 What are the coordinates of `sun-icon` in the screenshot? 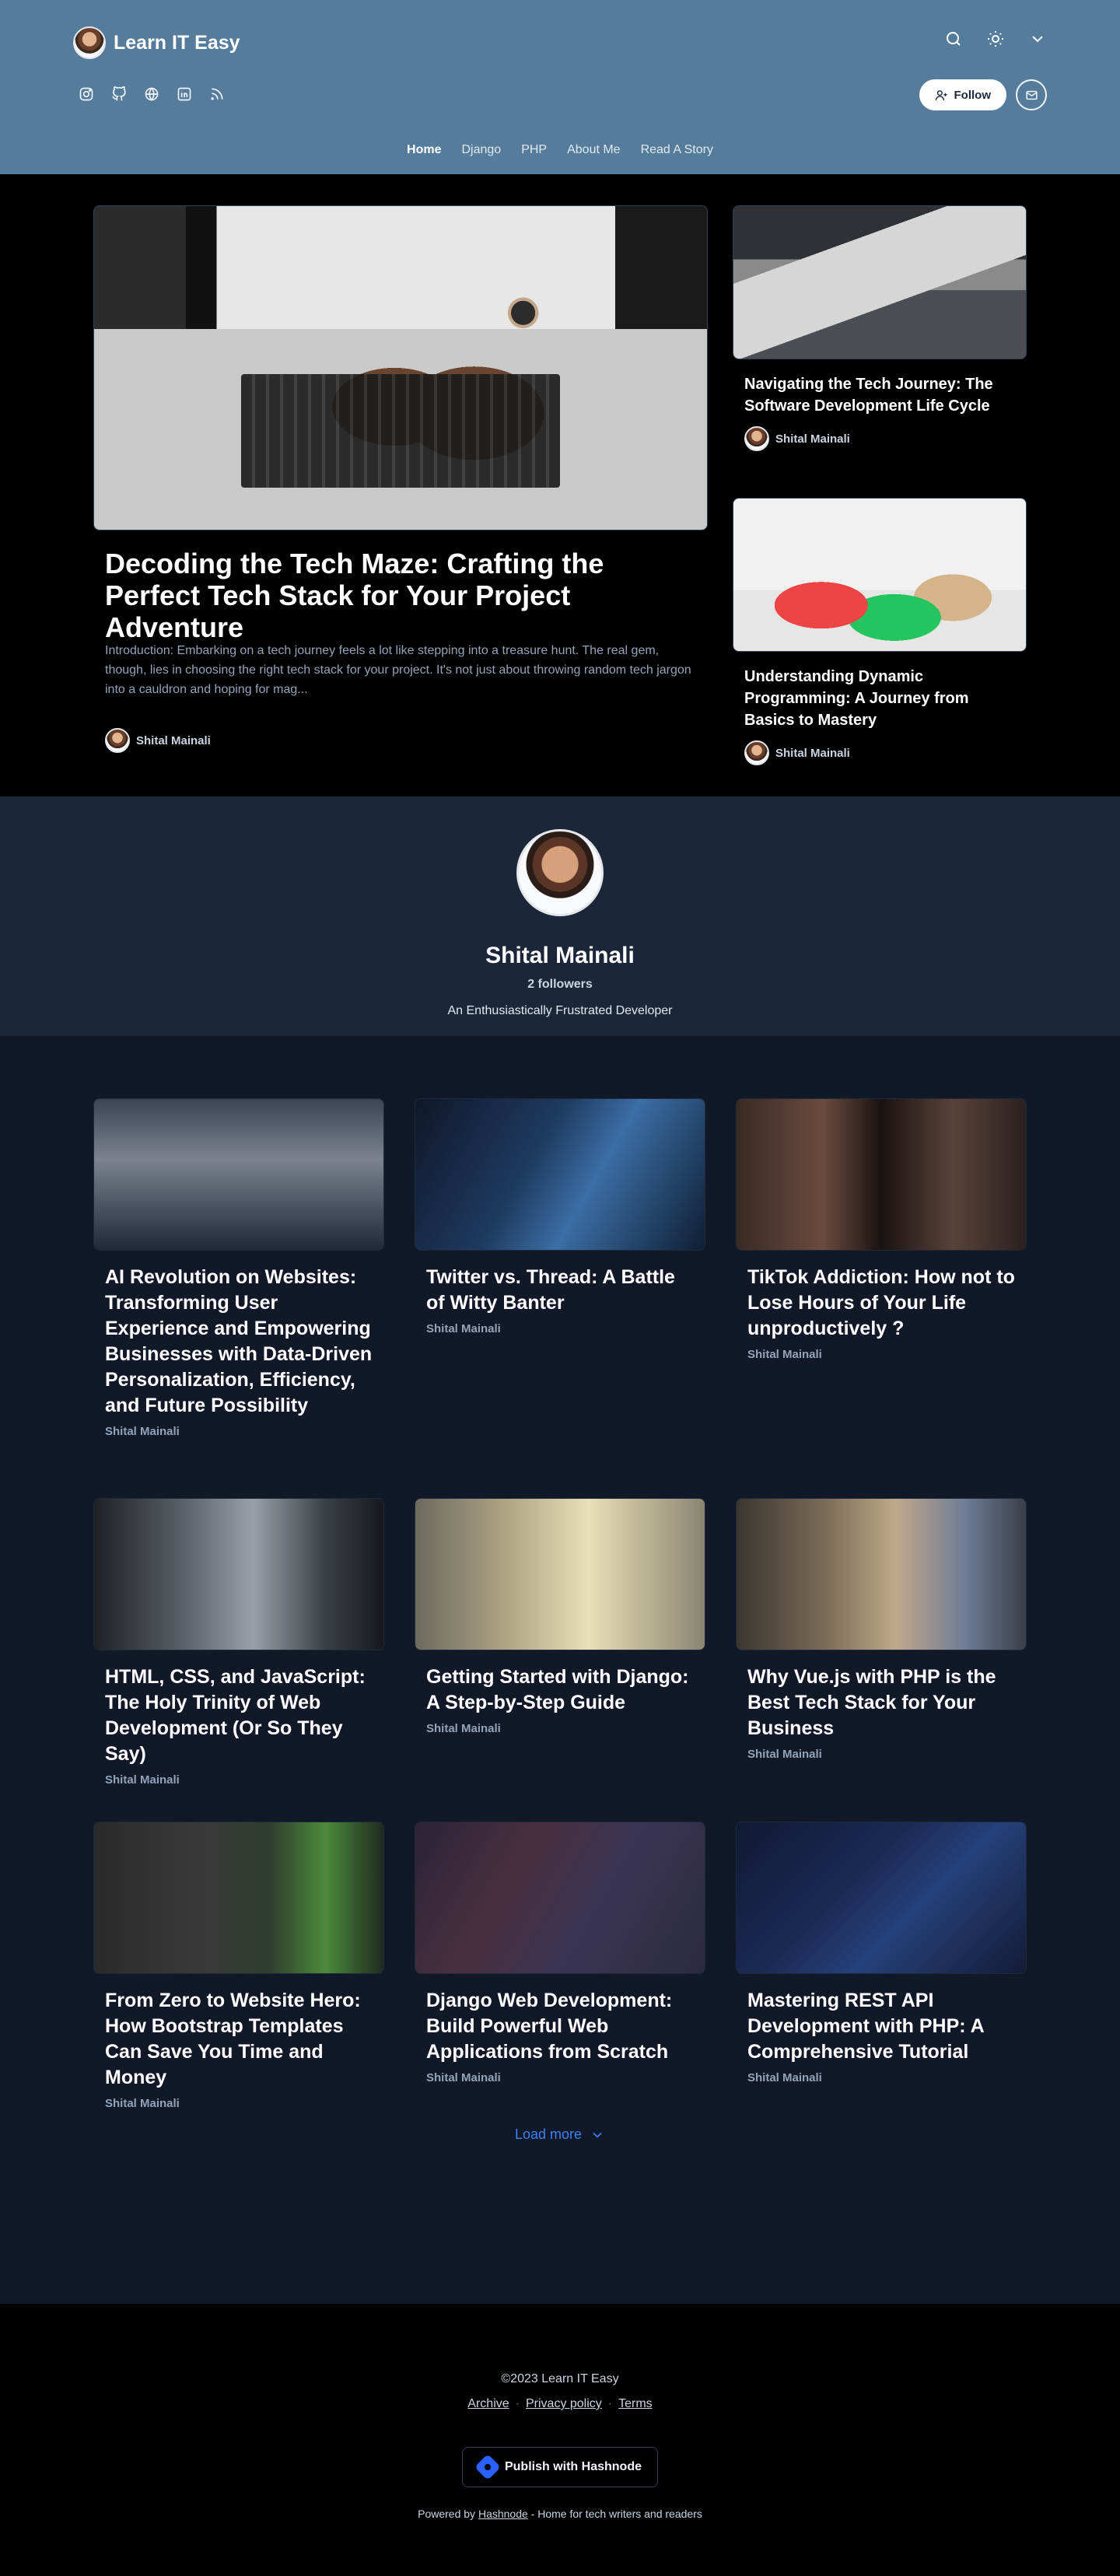 It's located at (996, 41).